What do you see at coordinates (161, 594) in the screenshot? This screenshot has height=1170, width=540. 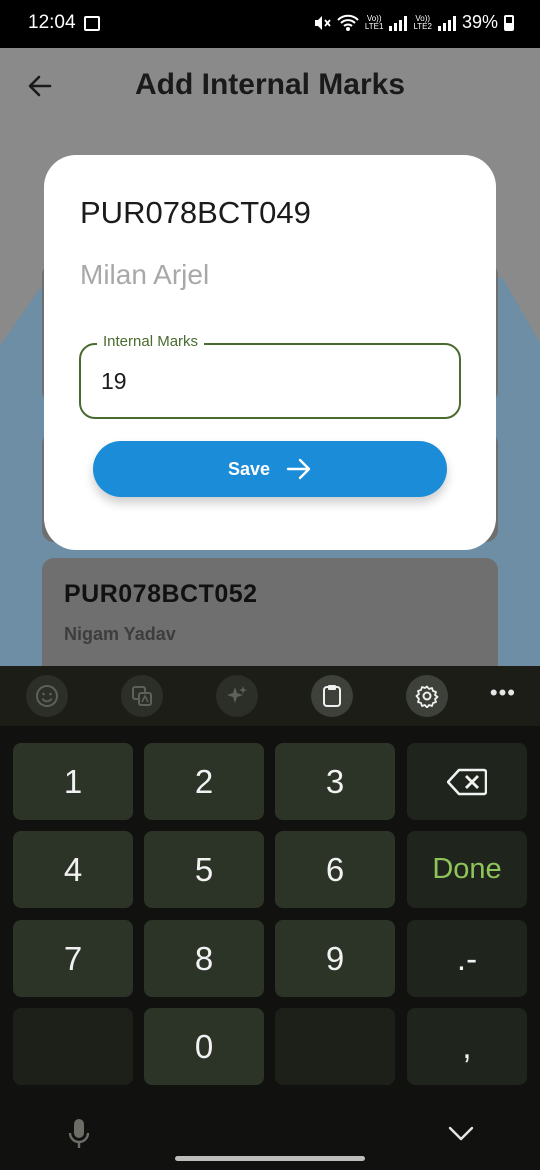 I see `list-item-roll: PUR078BCT052` at bounding box center [161, 594].